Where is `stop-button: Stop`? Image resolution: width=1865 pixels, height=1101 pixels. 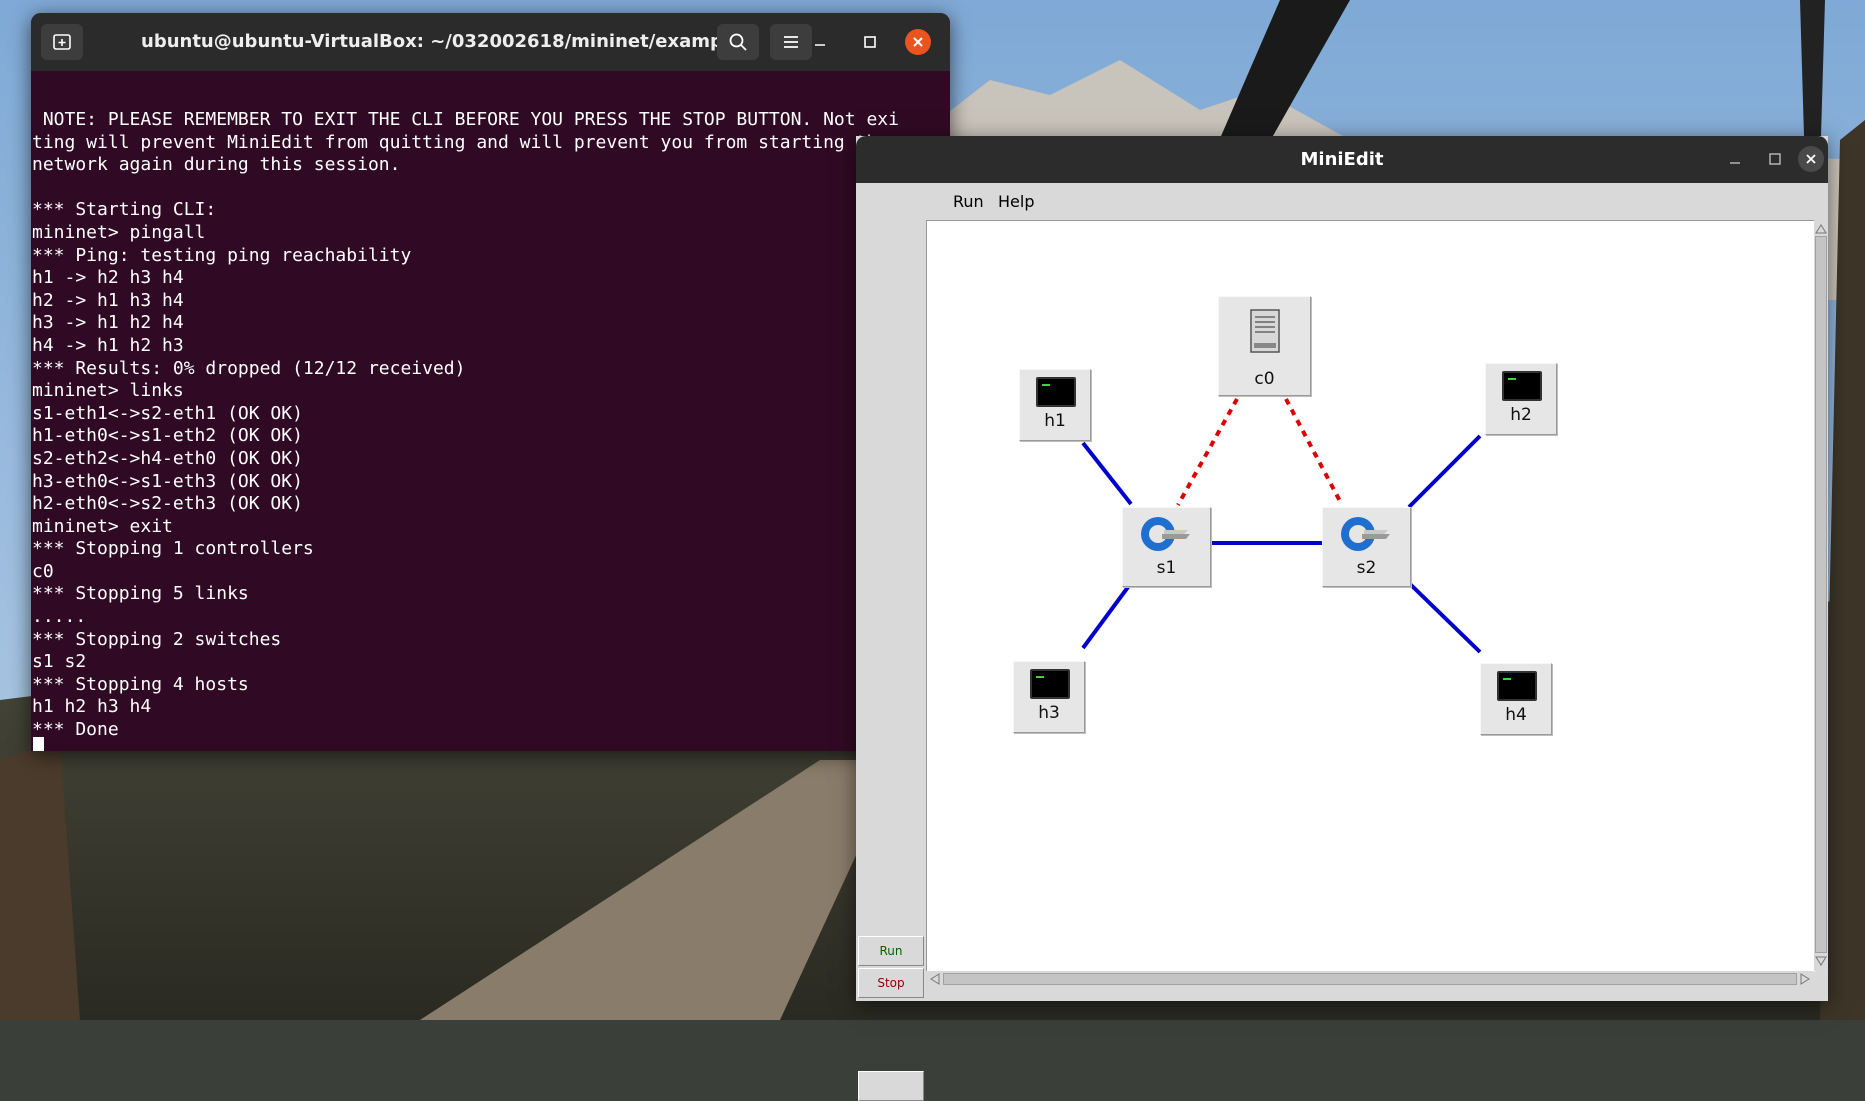 stop-button: Stop is located at coordinates (891, 983).